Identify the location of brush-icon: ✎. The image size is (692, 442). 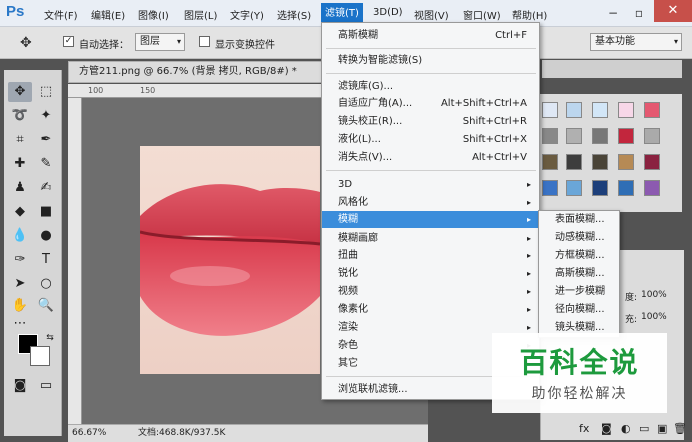
(46, 164).